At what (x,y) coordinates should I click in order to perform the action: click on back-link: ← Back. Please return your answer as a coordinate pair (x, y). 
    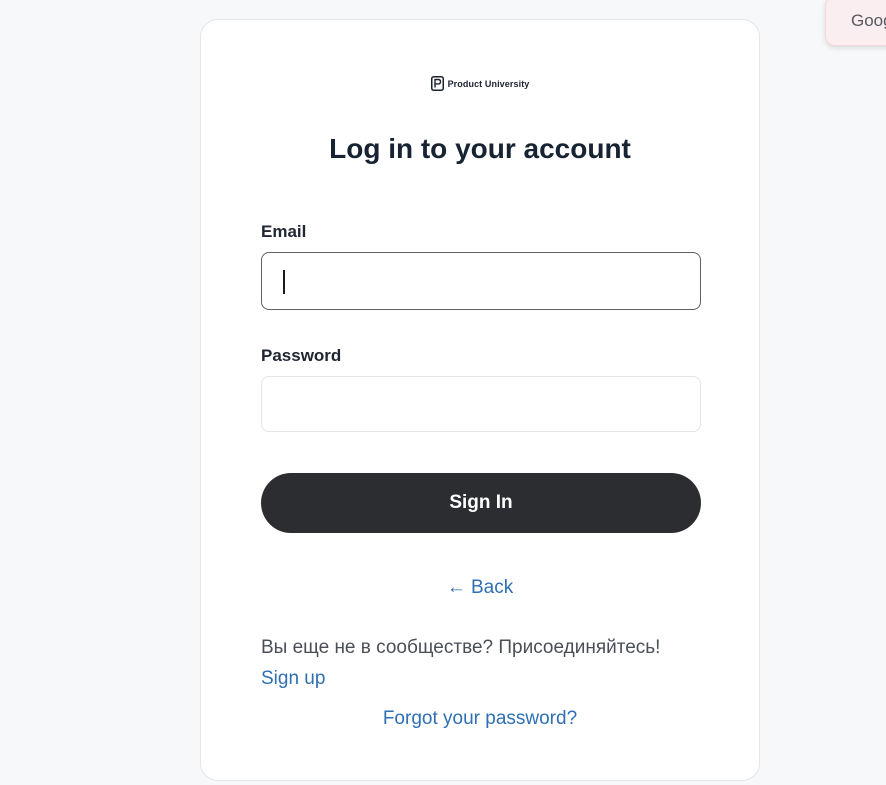
    Looking at the image, I should click on (480, 588).